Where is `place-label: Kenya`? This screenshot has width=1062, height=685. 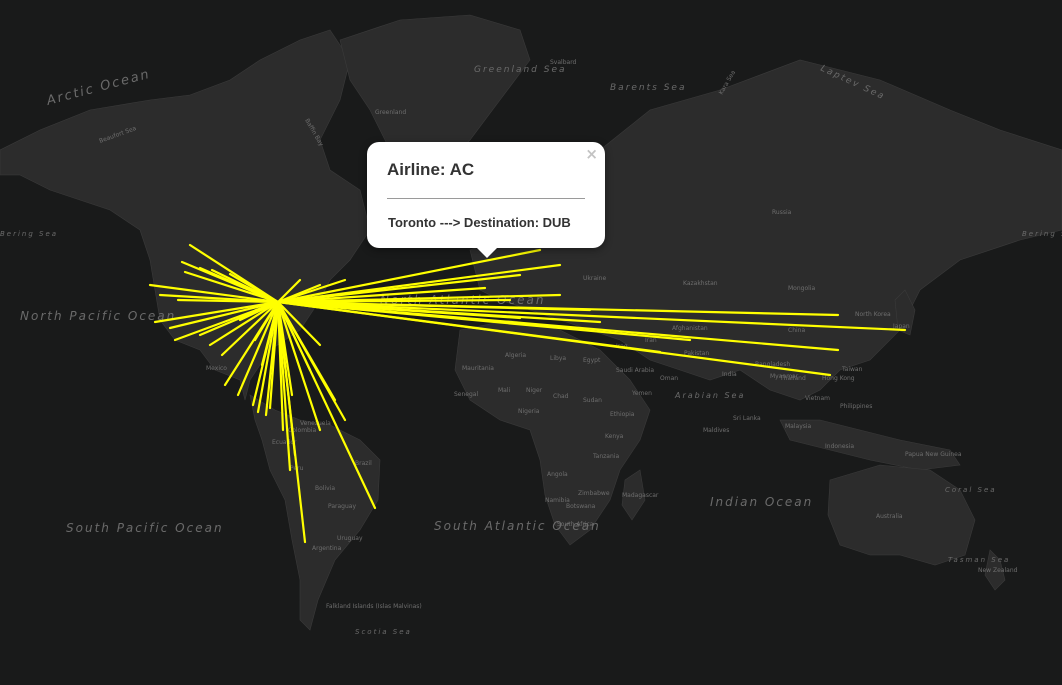
place-label: Kenya is located at coordinates (614, 436).